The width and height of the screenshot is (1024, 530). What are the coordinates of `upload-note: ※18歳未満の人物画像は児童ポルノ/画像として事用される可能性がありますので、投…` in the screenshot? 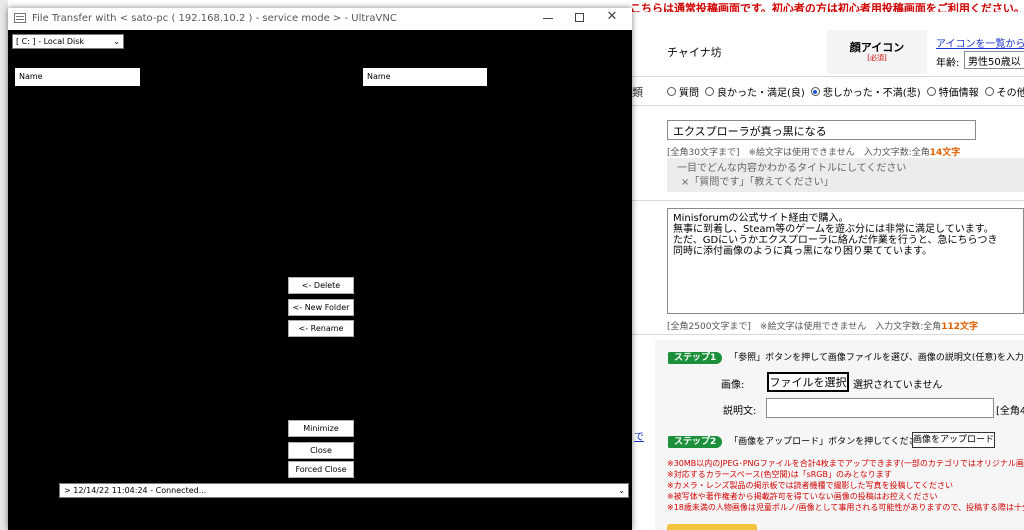 It's located at (845, 507).